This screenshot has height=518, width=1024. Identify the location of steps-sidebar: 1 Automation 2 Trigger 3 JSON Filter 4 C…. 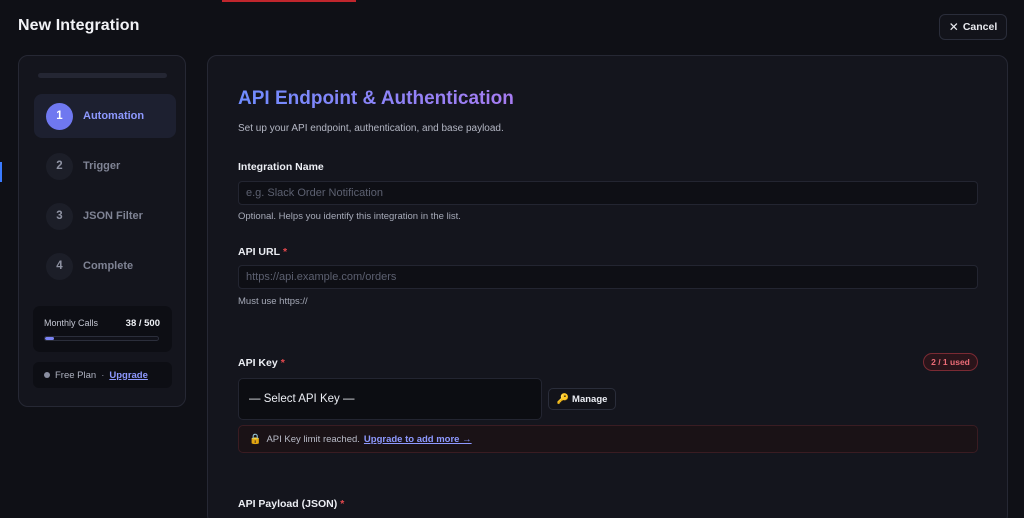
(102, 231).